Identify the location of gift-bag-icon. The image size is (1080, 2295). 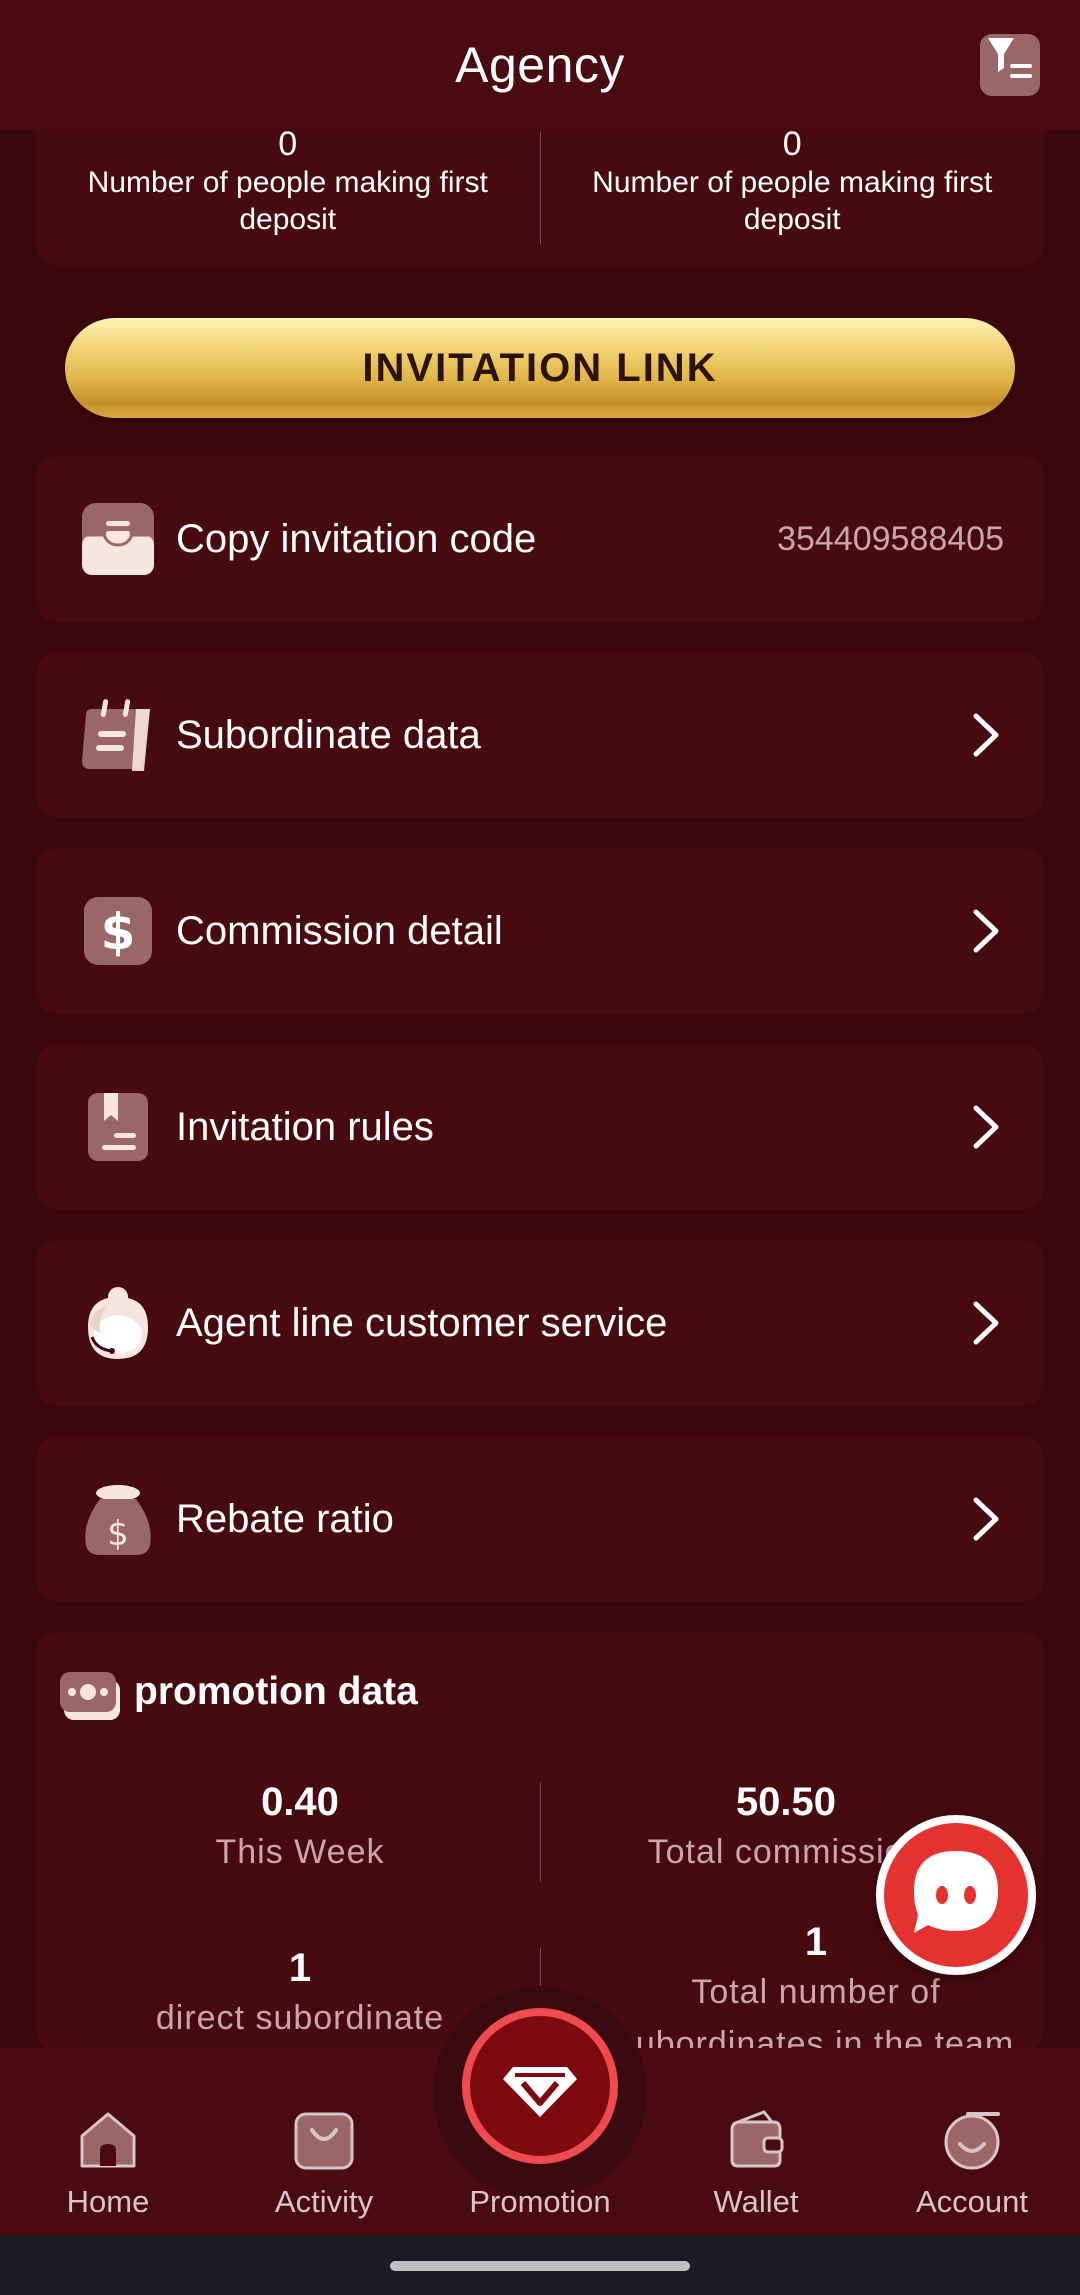
(324, 2140).